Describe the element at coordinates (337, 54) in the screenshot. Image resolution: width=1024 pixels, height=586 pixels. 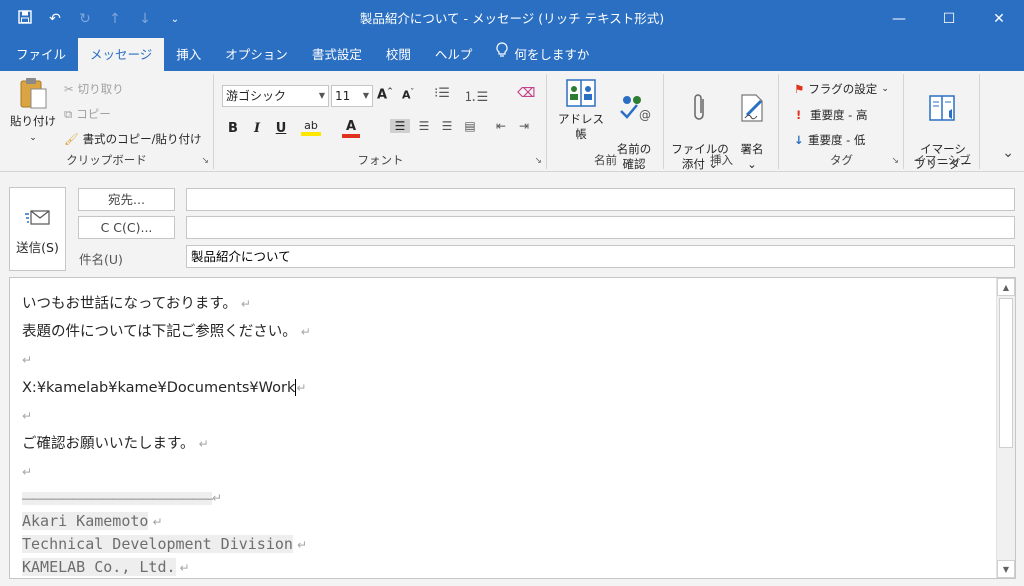
I see `tab-format-text: 書式設定` at that location.